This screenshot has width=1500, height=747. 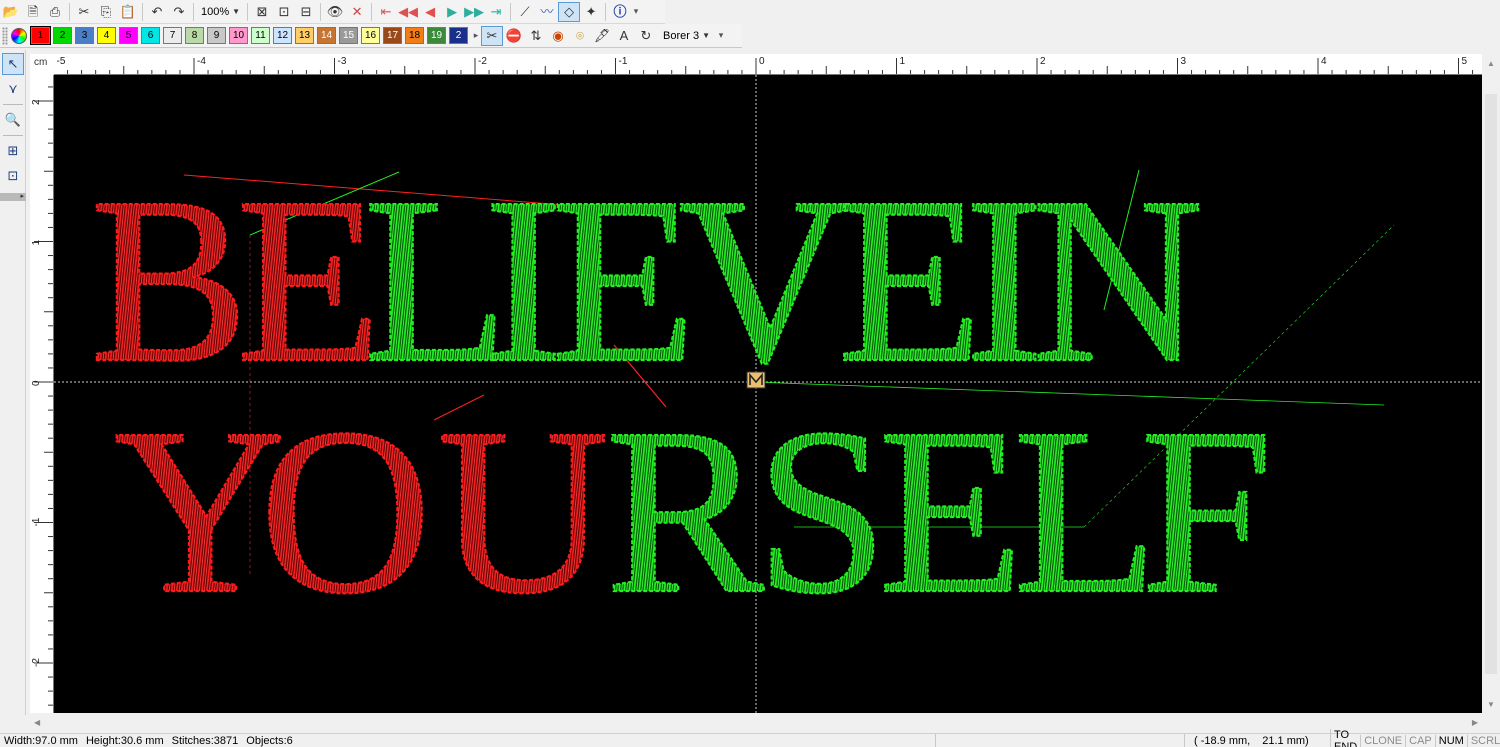 I want to click on color-swatch-9: 9, so click(x=216, y=35).